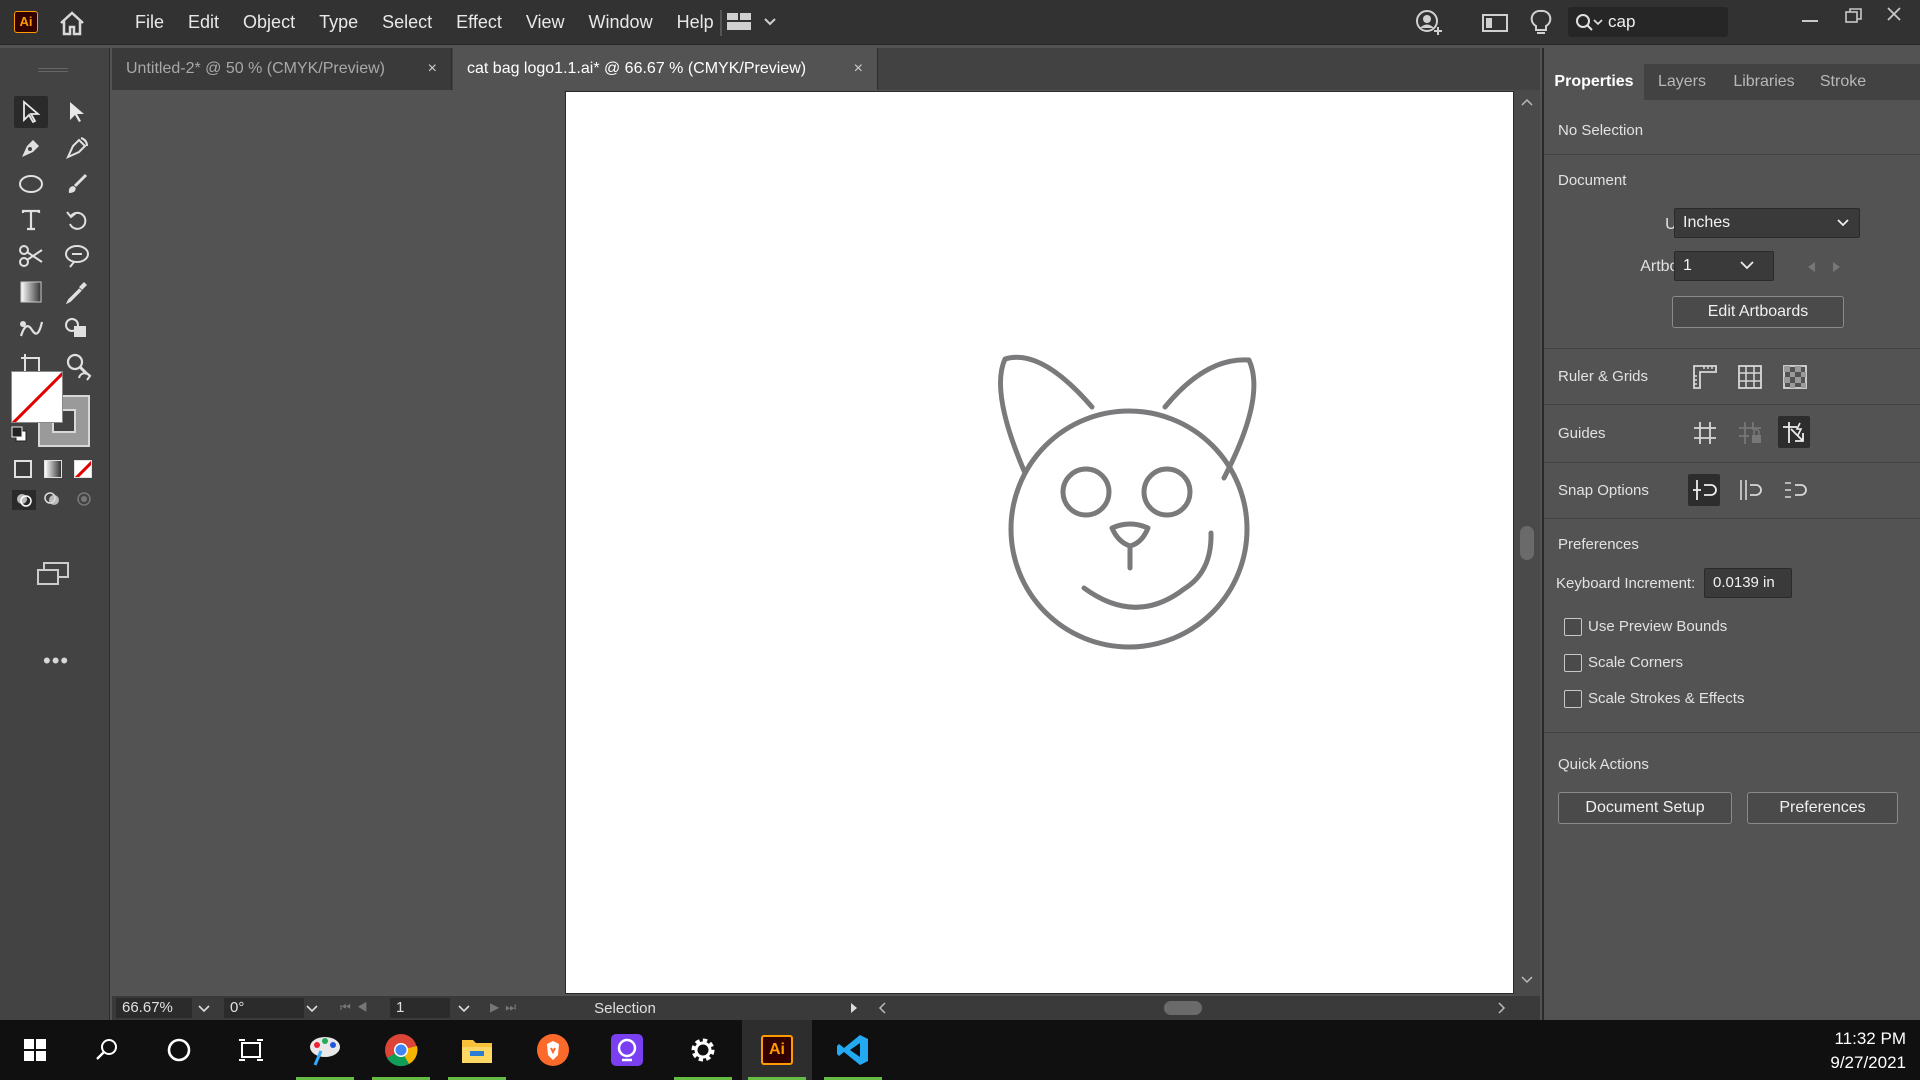  I want to click on discover-lightbulb-icon, so click(1541, 23).